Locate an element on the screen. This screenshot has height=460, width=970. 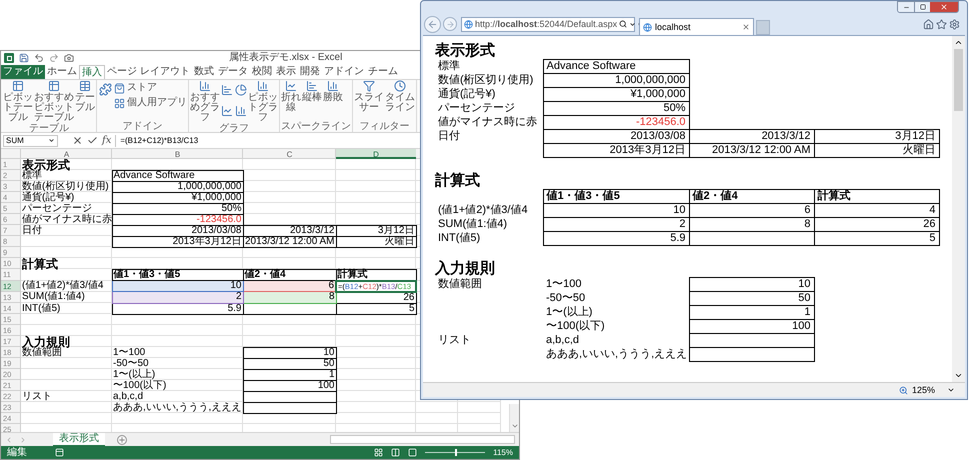
table-cell: 2013年3月12日 is located at coordinates (616, 151).